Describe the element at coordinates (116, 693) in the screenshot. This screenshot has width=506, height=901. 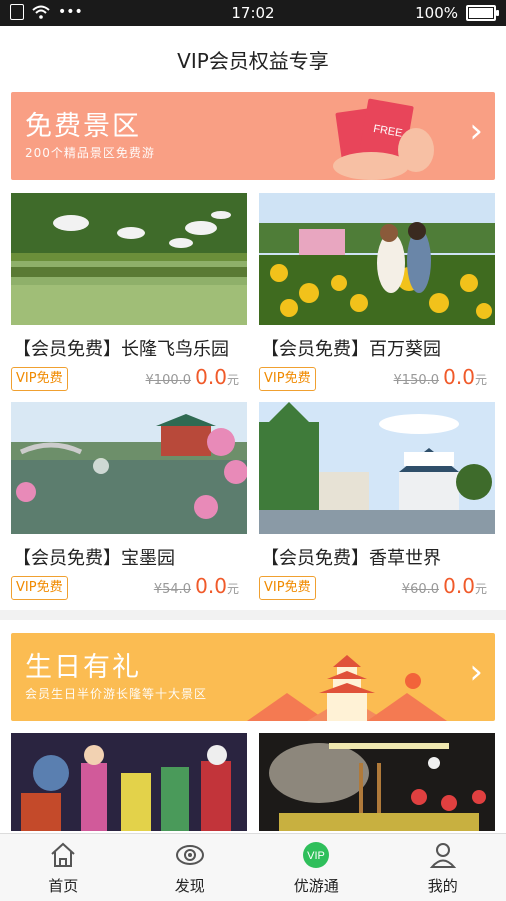
I see `banner-subtitle: 会员生日半价游长隆等十大景区` at that location.